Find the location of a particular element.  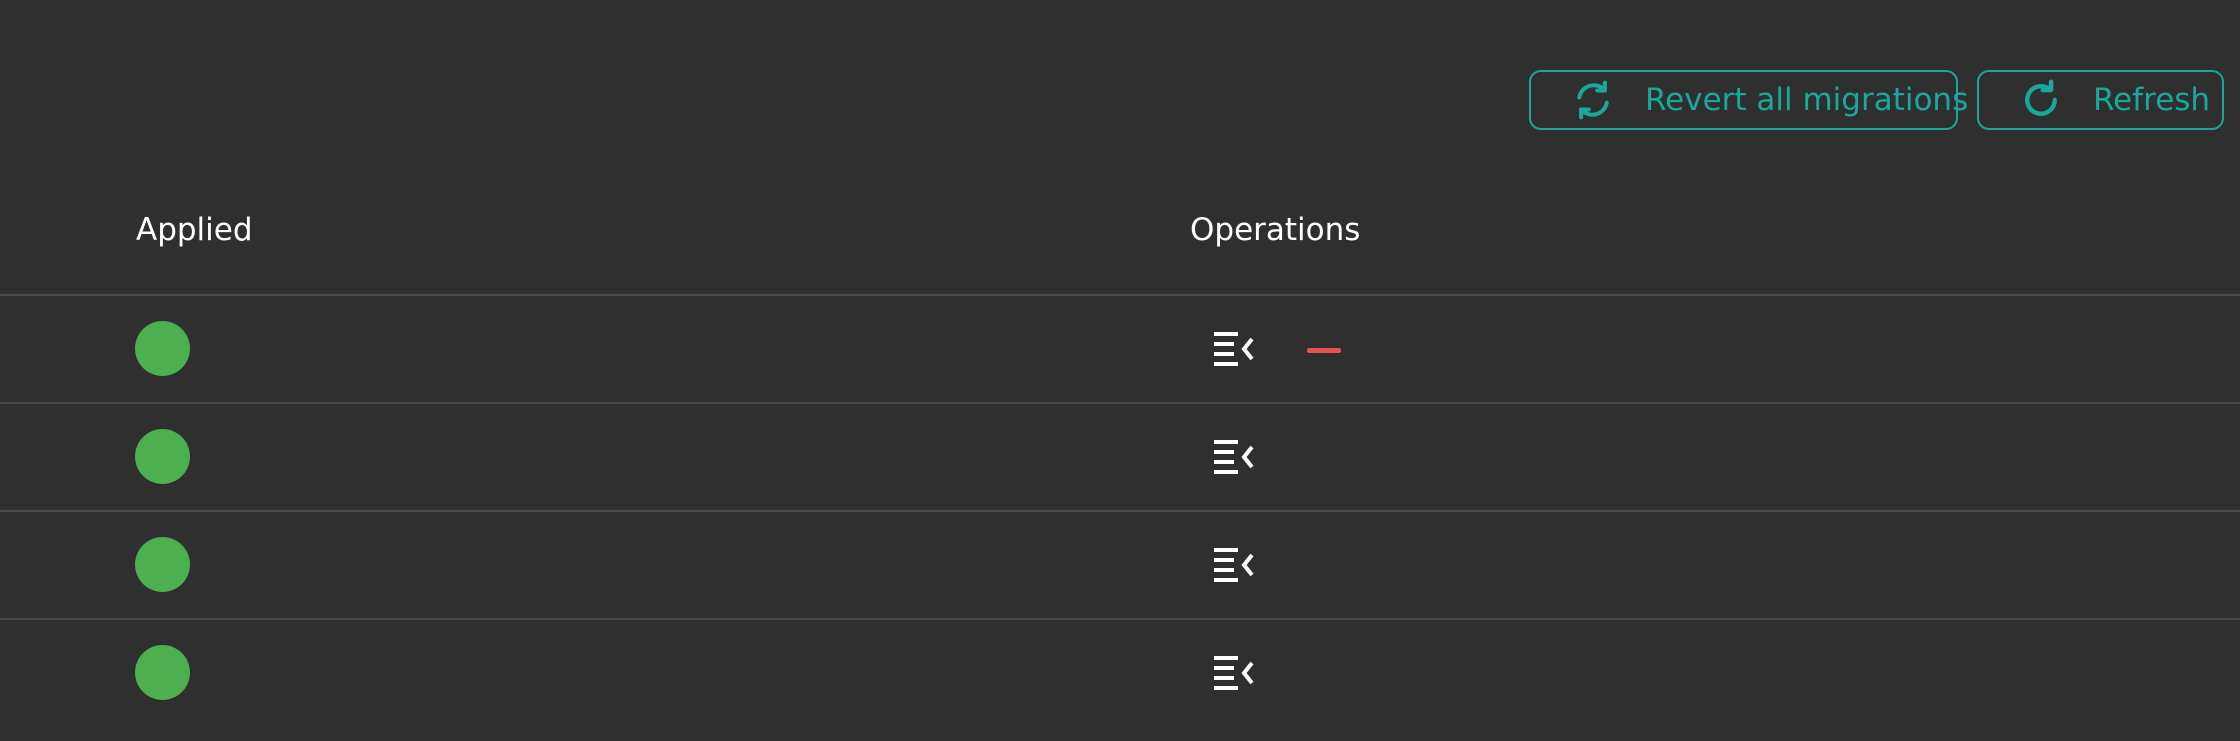

sync-icon is located at coordinates (1593, 100).